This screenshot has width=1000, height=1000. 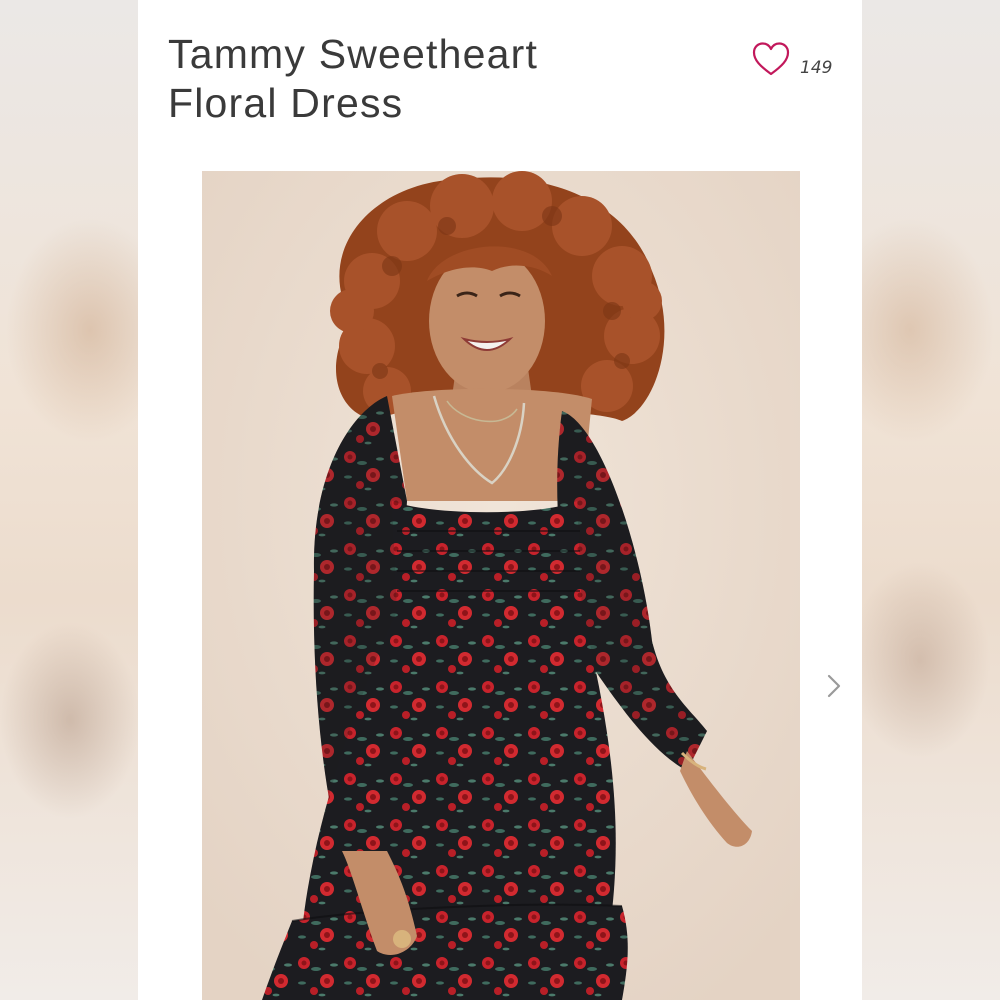 I want to click on like-button: 149, so click(x=792, y=59).